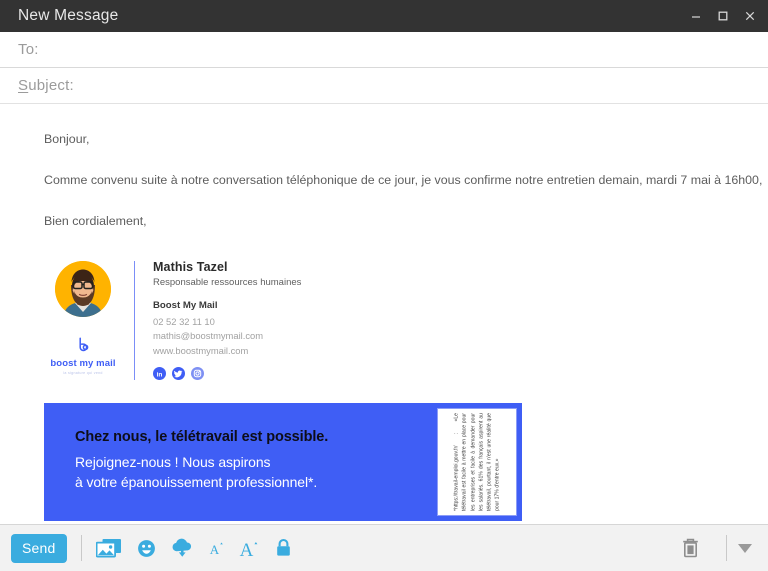  What do you see at coordinates (384, 50) in the screenshot?
I see `to-field-row: To:` at bounding box center [384, 50].